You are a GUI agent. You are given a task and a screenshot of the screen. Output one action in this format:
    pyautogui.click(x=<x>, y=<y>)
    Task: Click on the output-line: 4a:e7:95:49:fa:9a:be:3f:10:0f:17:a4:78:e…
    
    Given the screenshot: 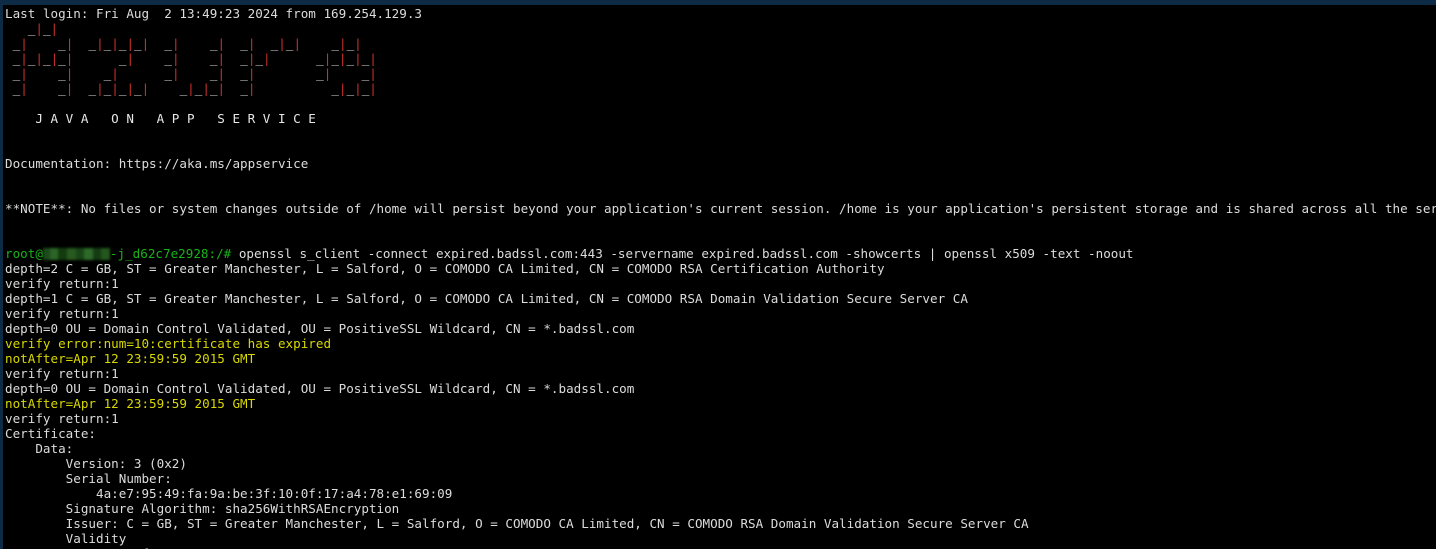 What is the action you would take?
    pyautogui.click(x=229, y=493)
    